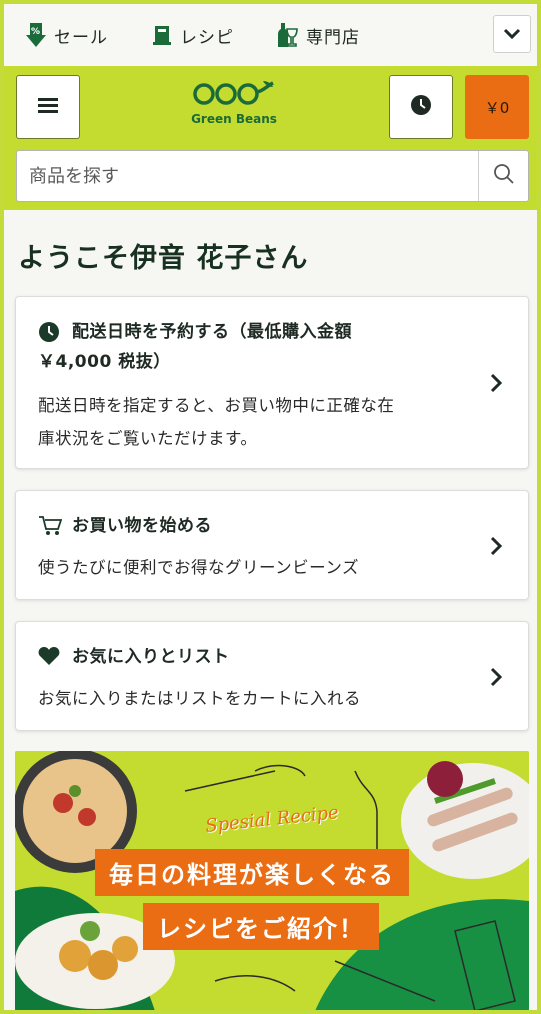 This screenshot has width=541, height=1014. I want to click on search-button, so click(503, 176).